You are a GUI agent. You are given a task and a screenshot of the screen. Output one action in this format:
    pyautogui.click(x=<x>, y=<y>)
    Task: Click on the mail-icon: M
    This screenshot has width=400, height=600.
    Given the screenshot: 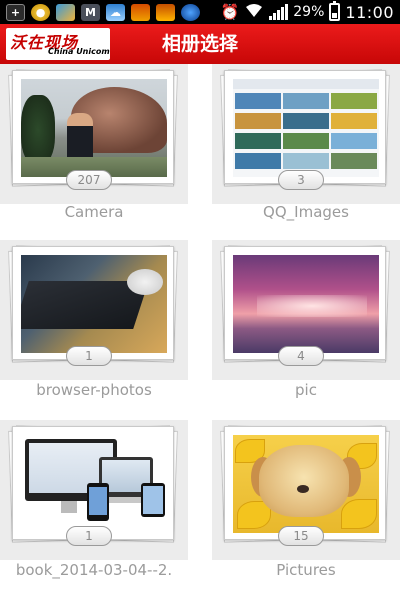 What is the action you would take?
    pyautogui.click(x=90, y=12)
    